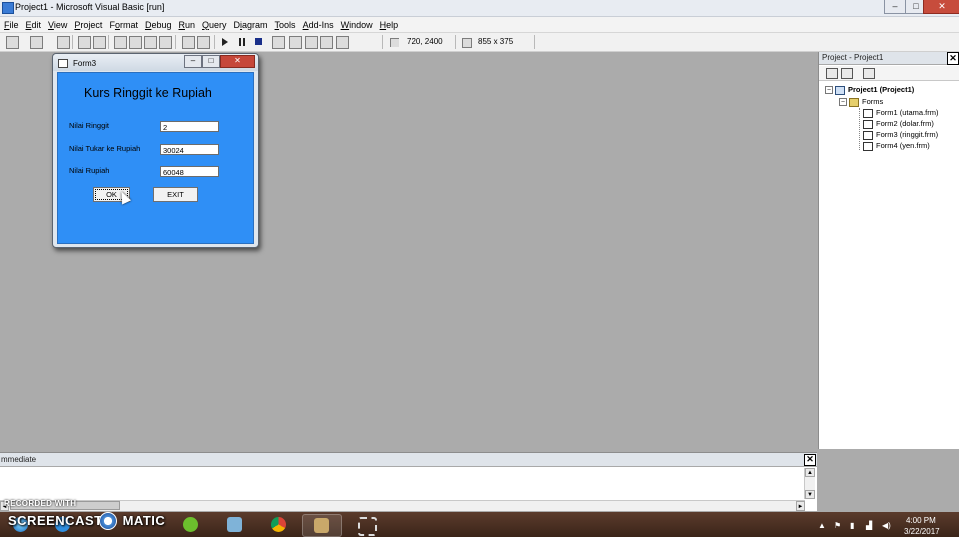 Image resolution: width=959 pixels, height=537 pixels. What do you see at coordinates (886, 525) in the screenshot?
I see `tray-volume-icon: ◀)` at bounding box center [886, 525].